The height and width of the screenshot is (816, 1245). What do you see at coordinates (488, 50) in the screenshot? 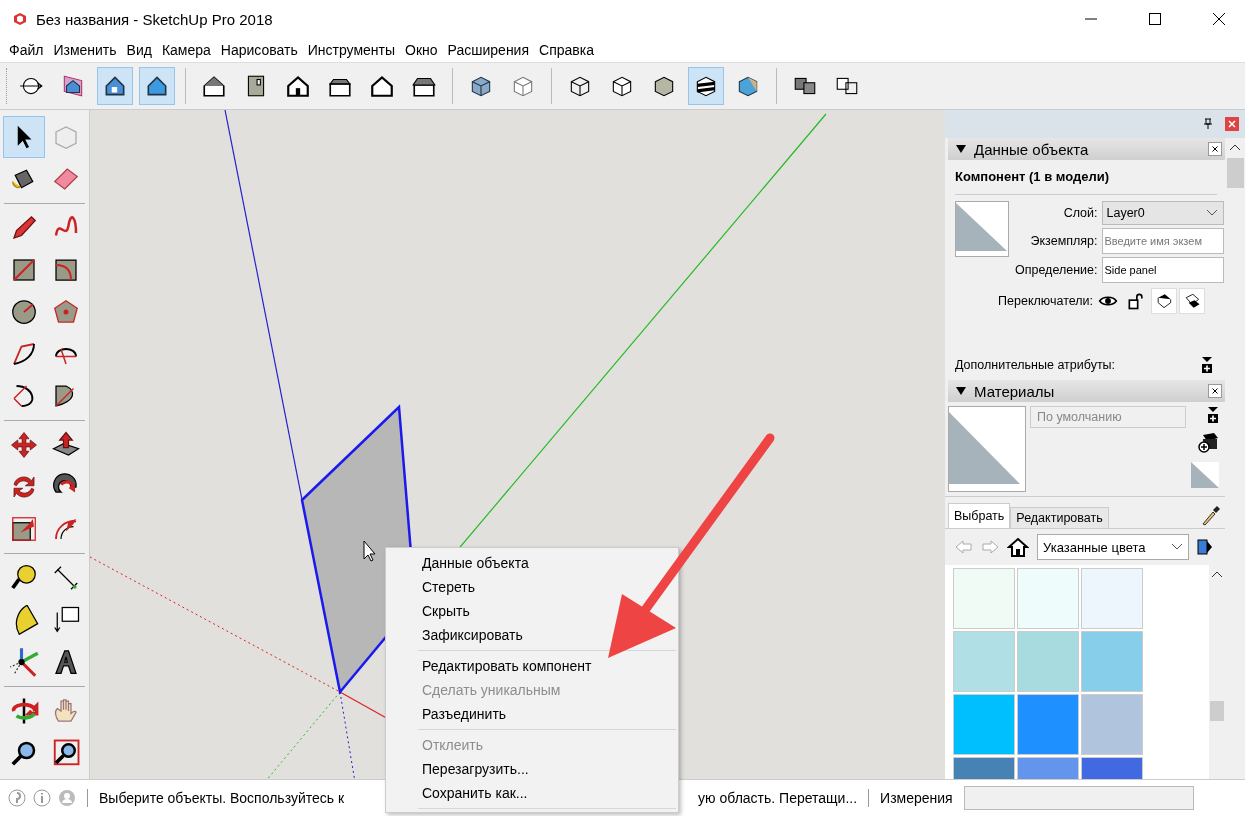
I see `menu-item: Расширения` at bounding box center [488, 50].